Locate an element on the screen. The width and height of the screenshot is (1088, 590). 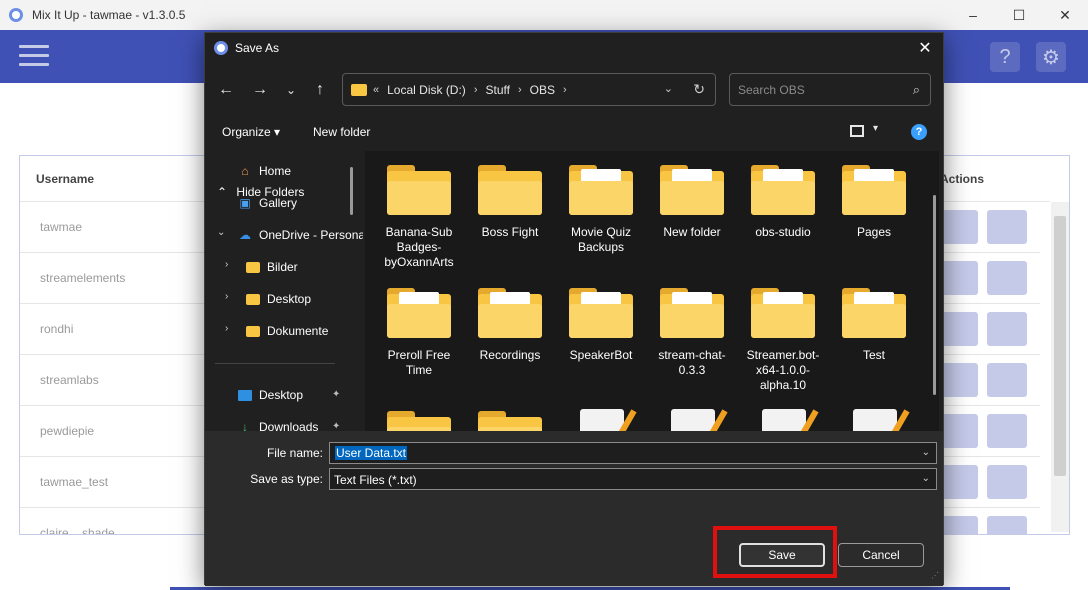
folder-item: Banana-Sub Badges-byOxannArts is located at coordinates (419, 217).